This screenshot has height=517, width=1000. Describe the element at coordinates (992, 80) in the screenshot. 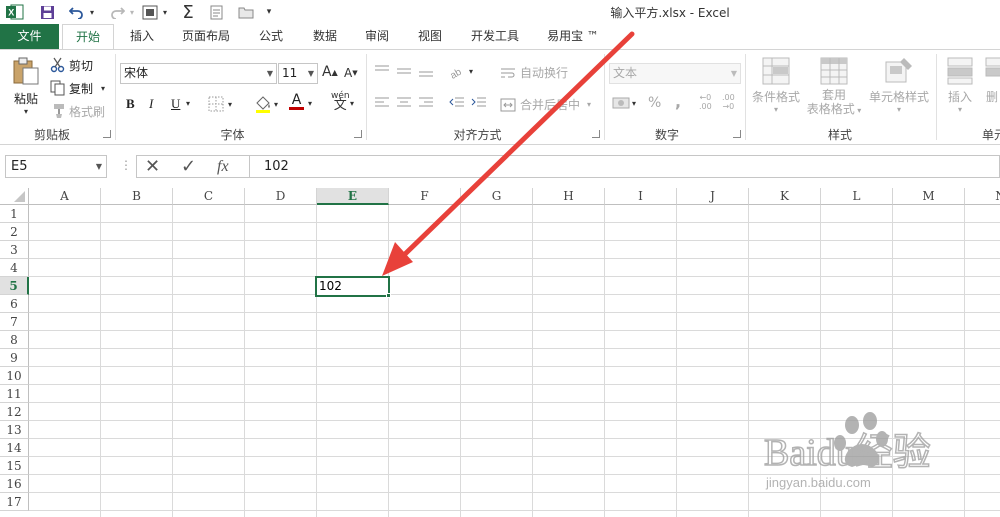

I see `delete-cells-button: 删` at that location.